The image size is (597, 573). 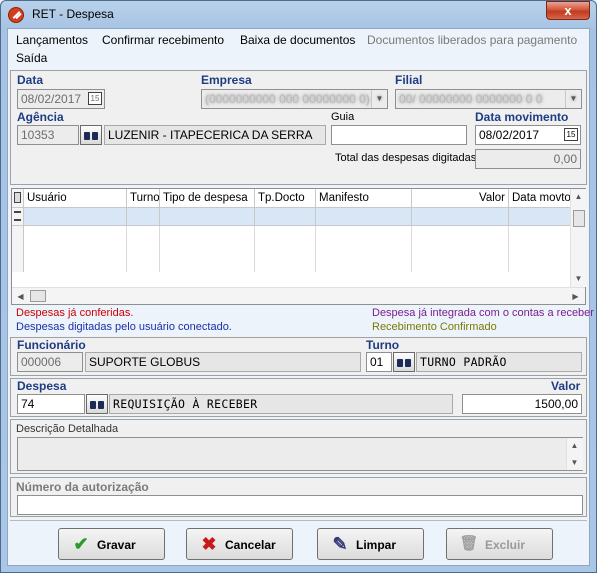 What do you see at coordinates (298, 520) in the screenshot?
I see `footer-divider` at bounding box center [298, 520].